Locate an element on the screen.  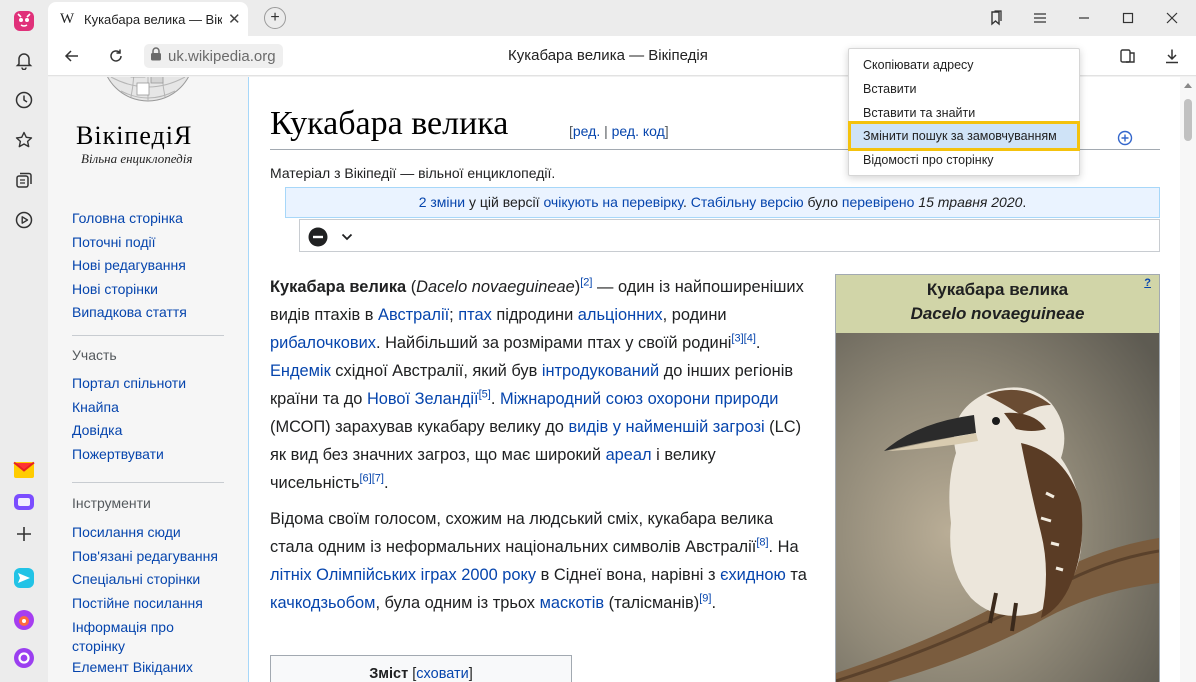
wikipedia-globe-logo is located at coordinates (148, 94).